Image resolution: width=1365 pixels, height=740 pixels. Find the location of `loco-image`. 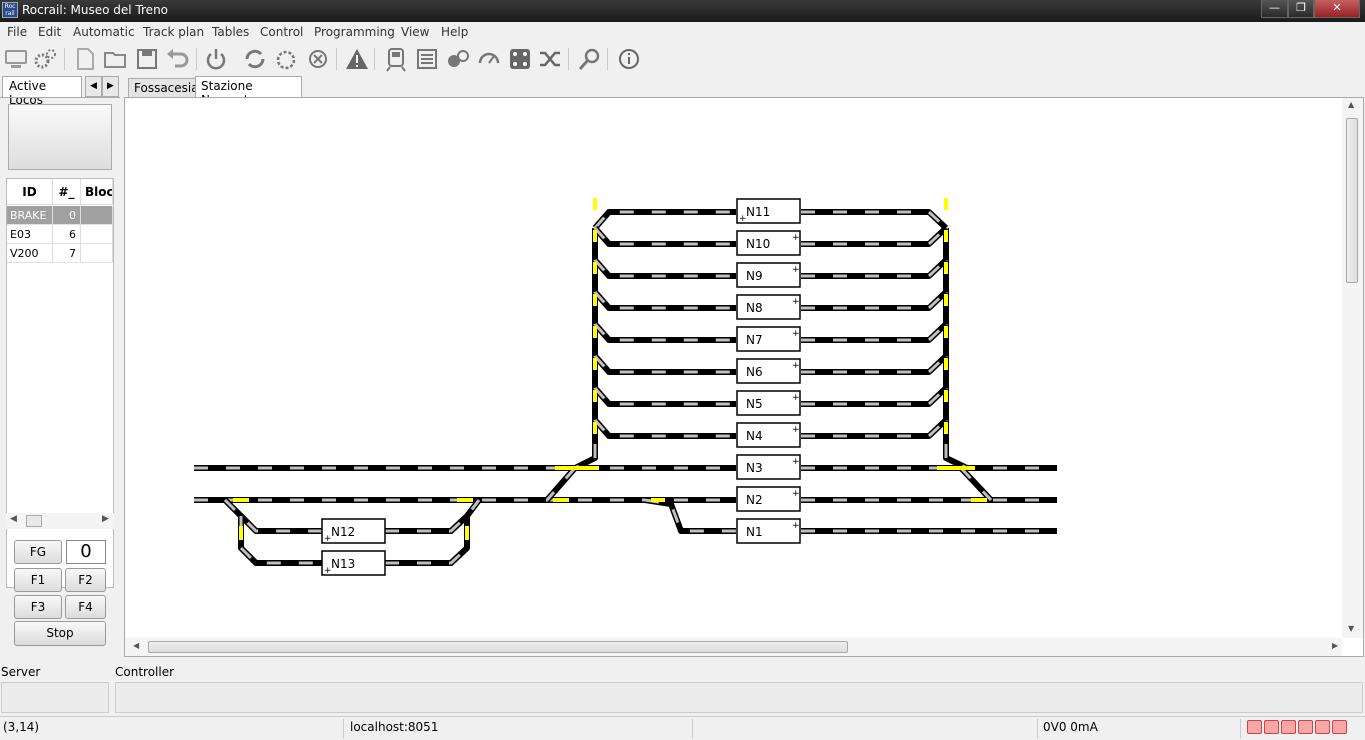

loco-image is located at coordinates (60, 137).